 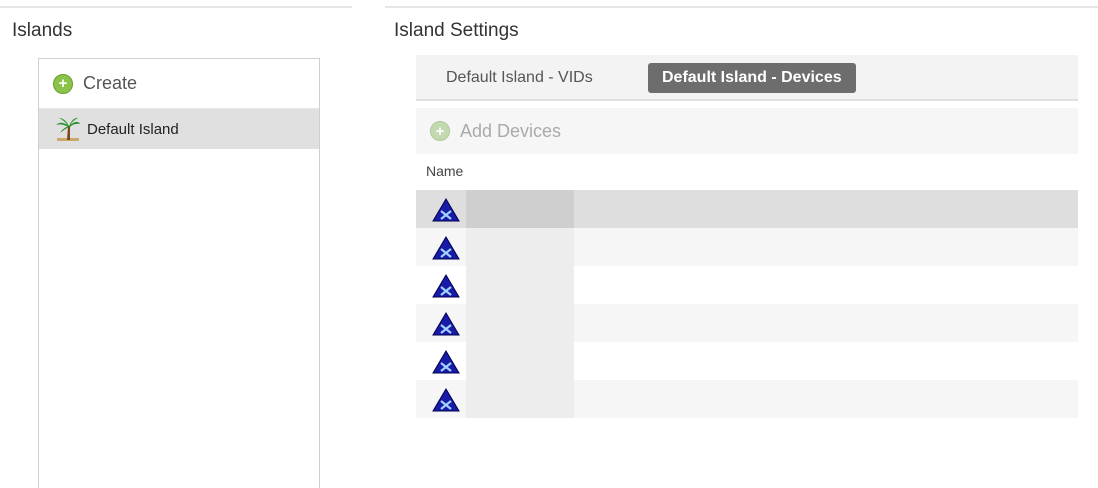 What do you see at coordinates (68, 129) in the screenshot?
I see `palm-tree-icon` at bounding box center [68, 129].